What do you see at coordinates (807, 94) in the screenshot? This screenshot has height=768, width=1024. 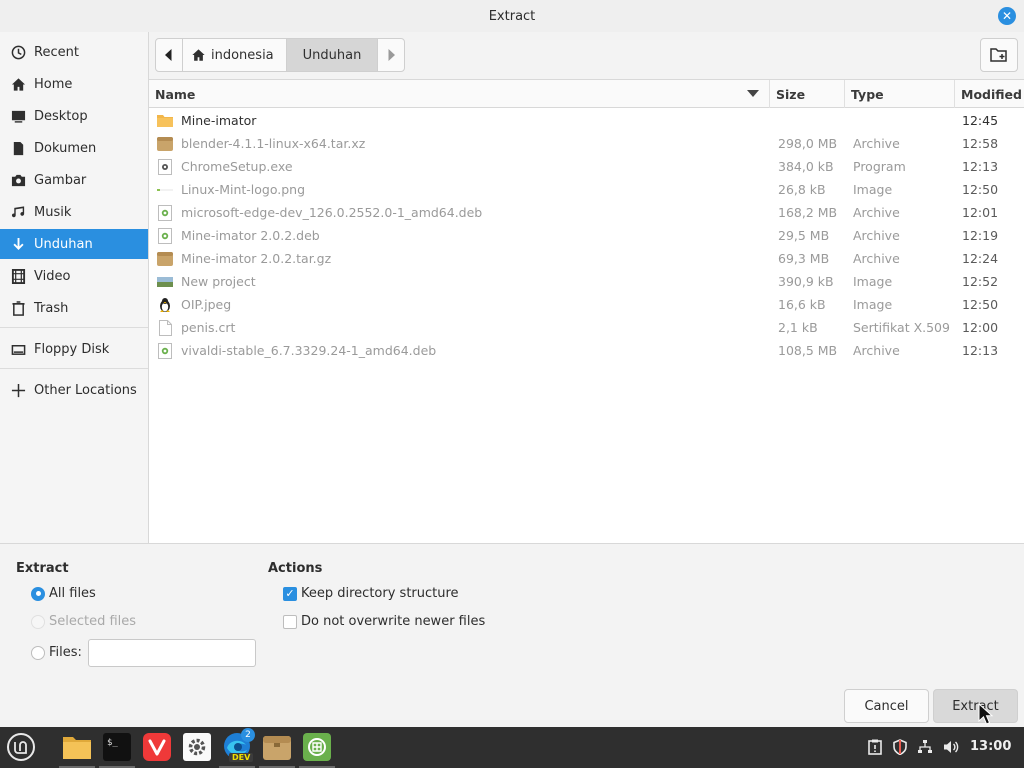 I see `column-header-size: Size` at bounding box center [807, 94].